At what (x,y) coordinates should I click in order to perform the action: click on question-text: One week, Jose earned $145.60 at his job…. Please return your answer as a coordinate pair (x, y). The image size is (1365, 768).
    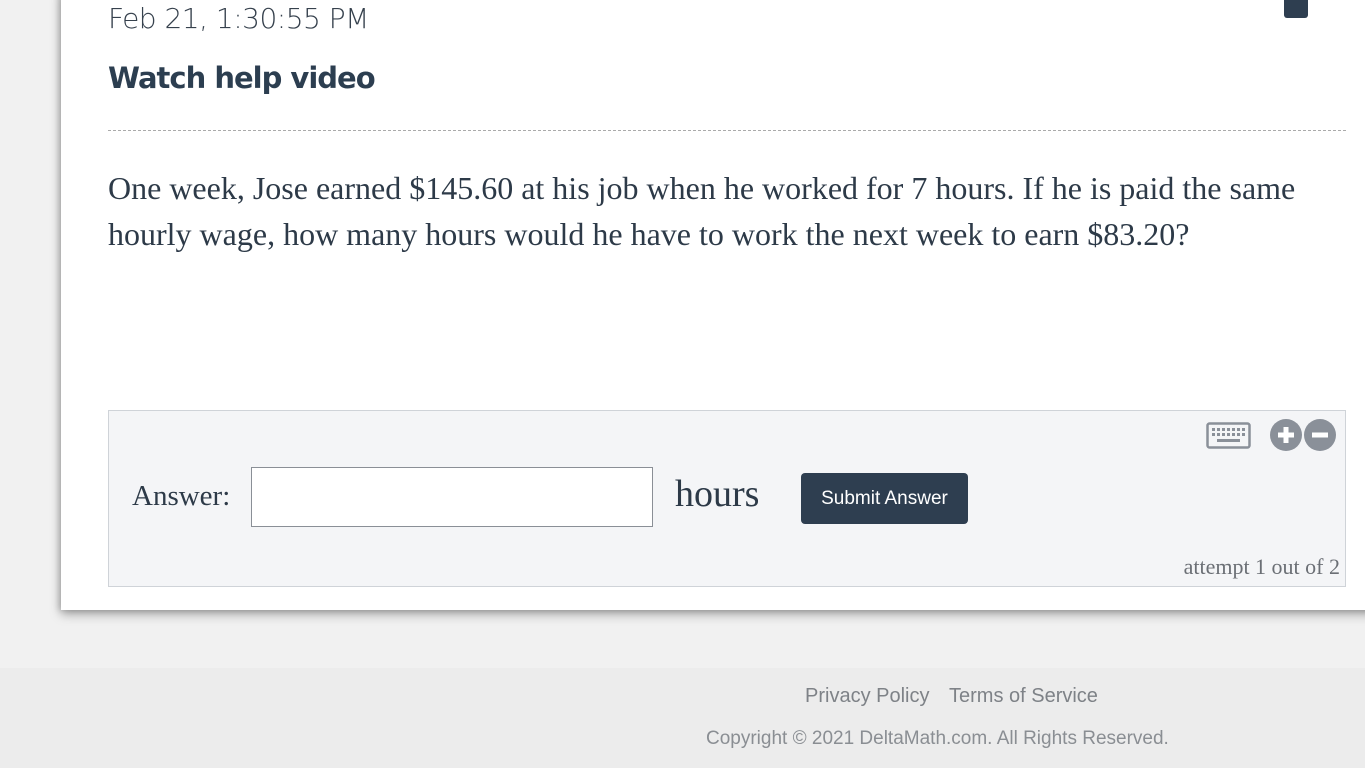
    Looking at the image, I should click on (702, 211).